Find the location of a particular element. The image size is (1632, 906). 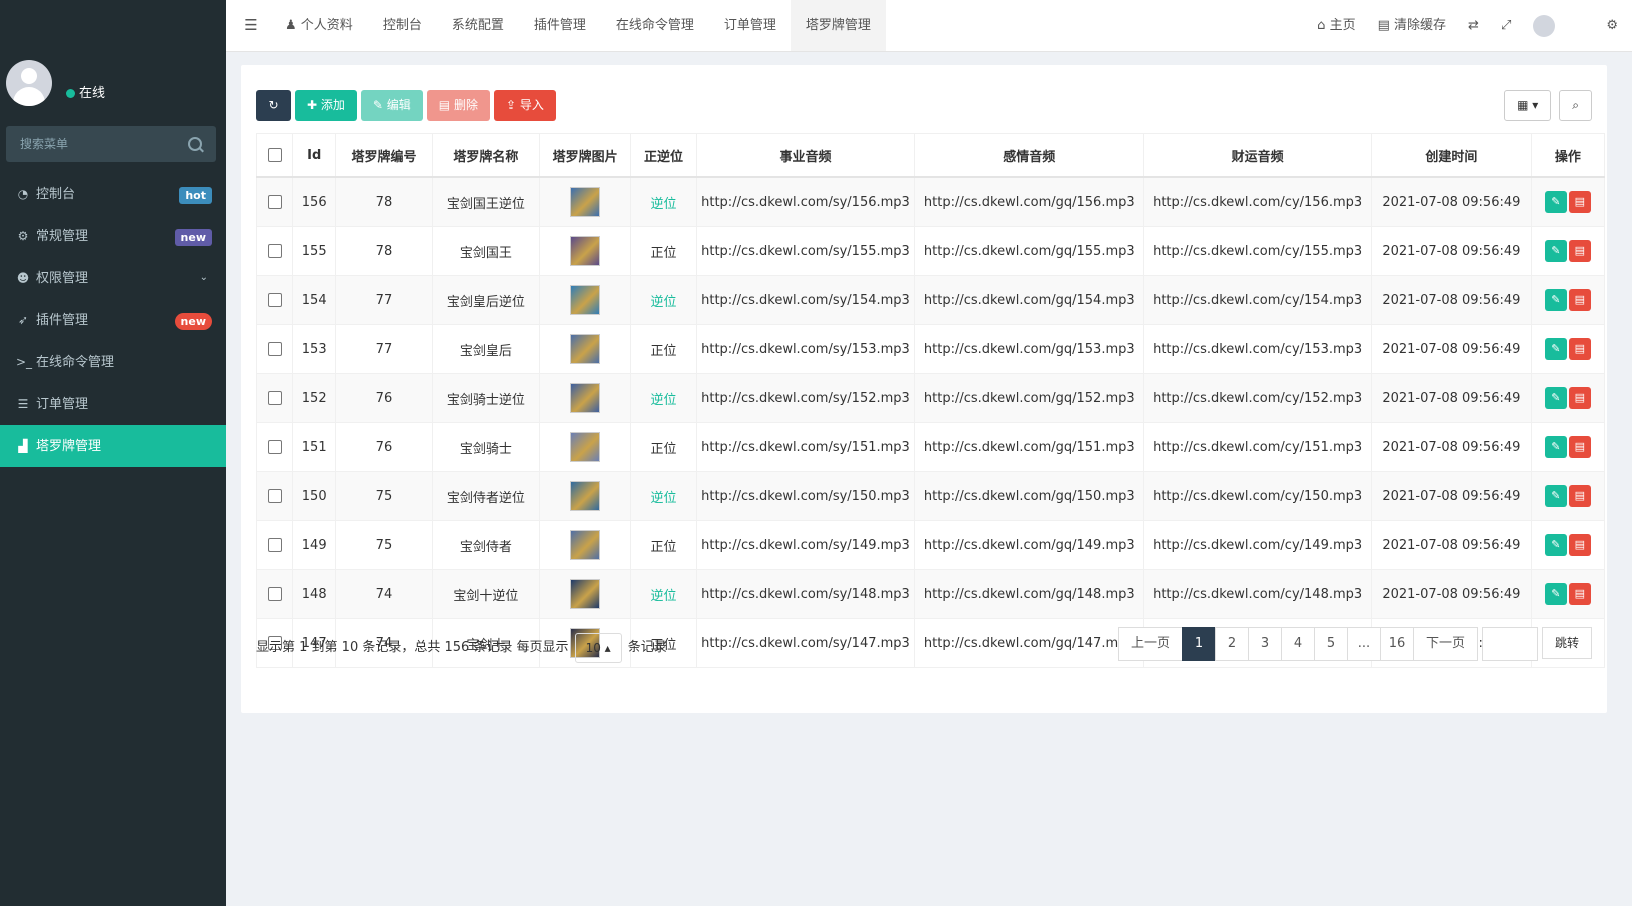

col-love-audio: 感情音频 is located at coordinates (1029, 155).